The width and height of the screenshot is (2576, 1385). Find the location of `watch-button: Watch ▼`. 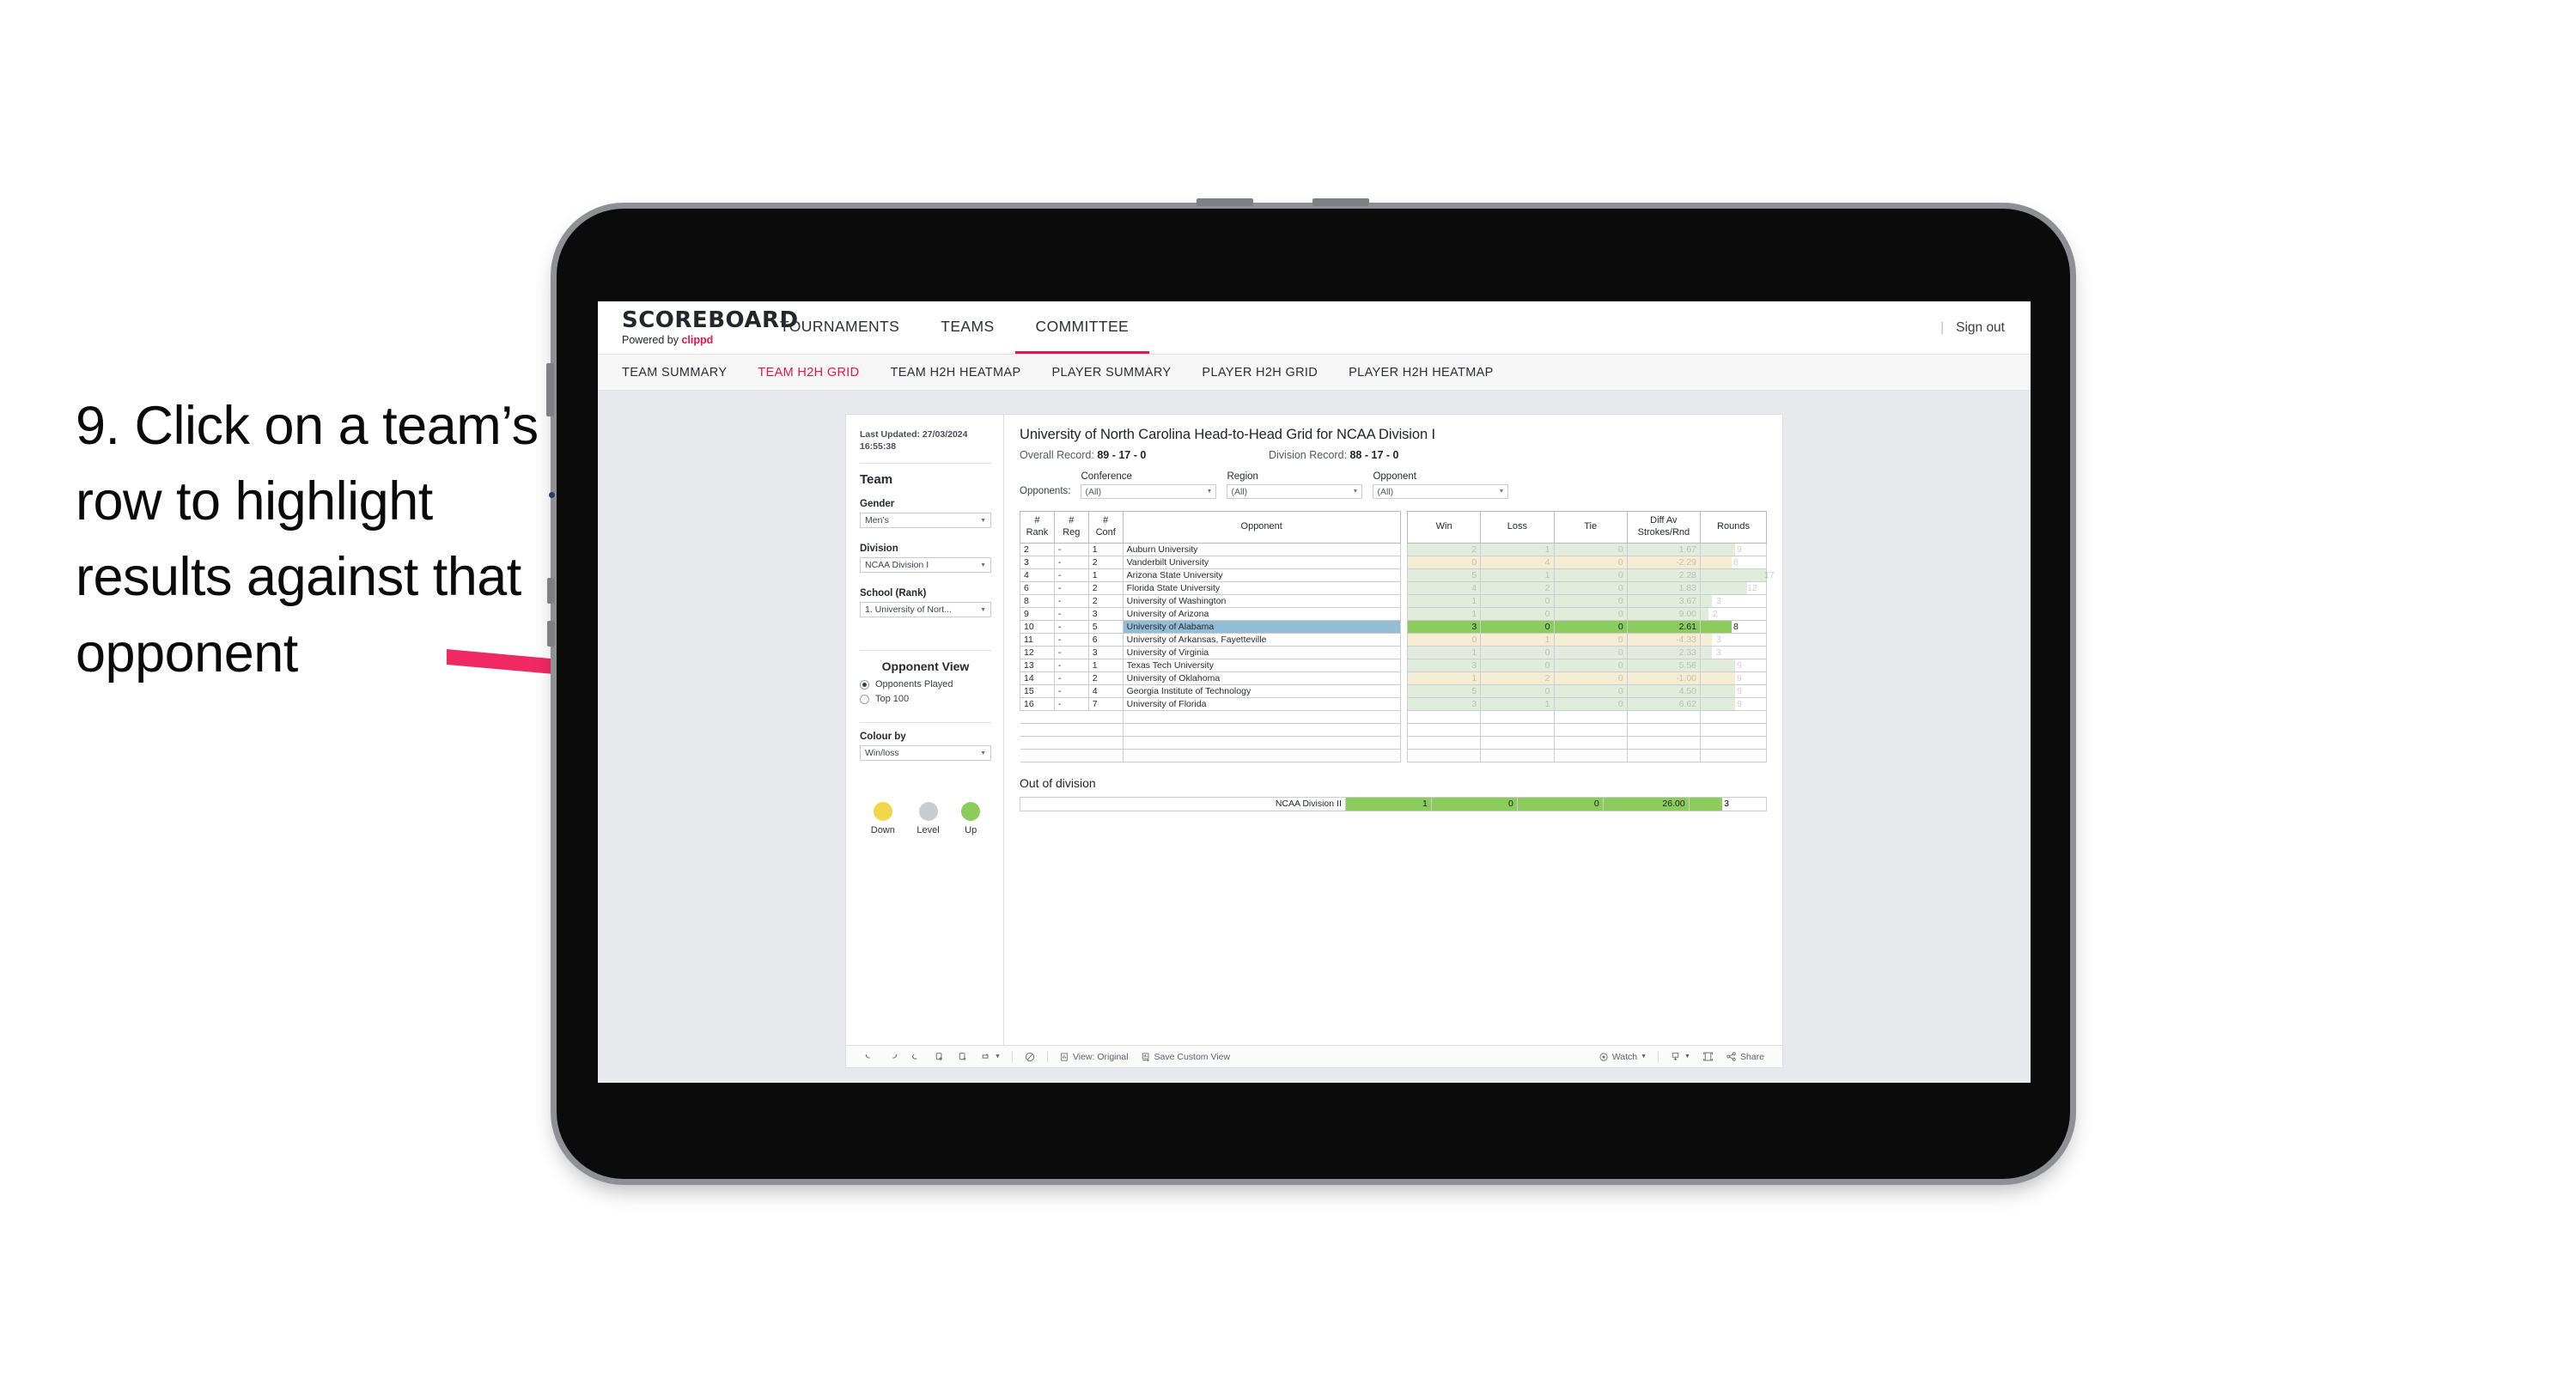

watch-button: Watch ▼ is located at coordinates (1622, 1057).